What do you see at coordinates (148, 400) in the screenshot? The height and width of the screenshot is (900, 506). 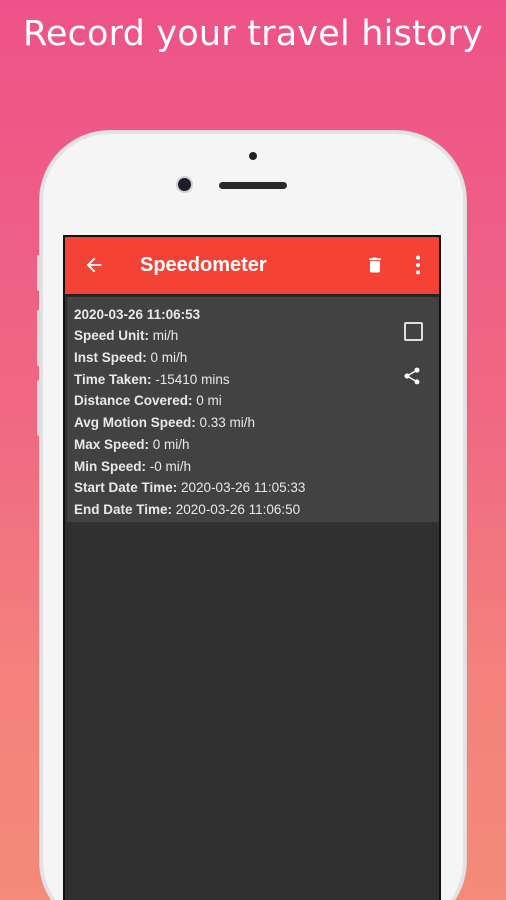 I see `field-distance-covered: Distance Covered: 0 mi` at bounding box center [148, 400].